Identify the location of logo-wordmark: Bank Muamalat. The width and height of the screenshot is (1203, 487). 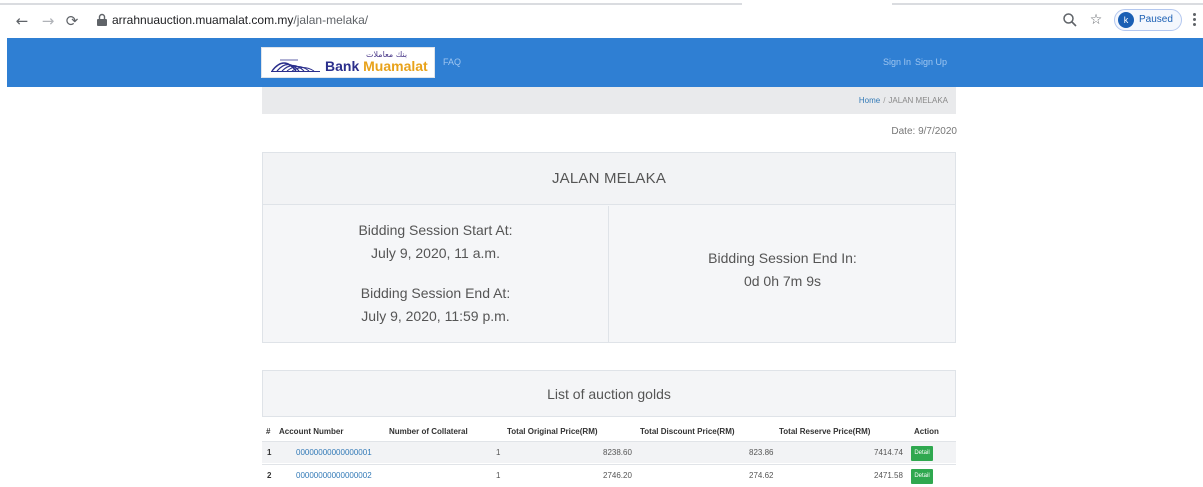
(376, 66).